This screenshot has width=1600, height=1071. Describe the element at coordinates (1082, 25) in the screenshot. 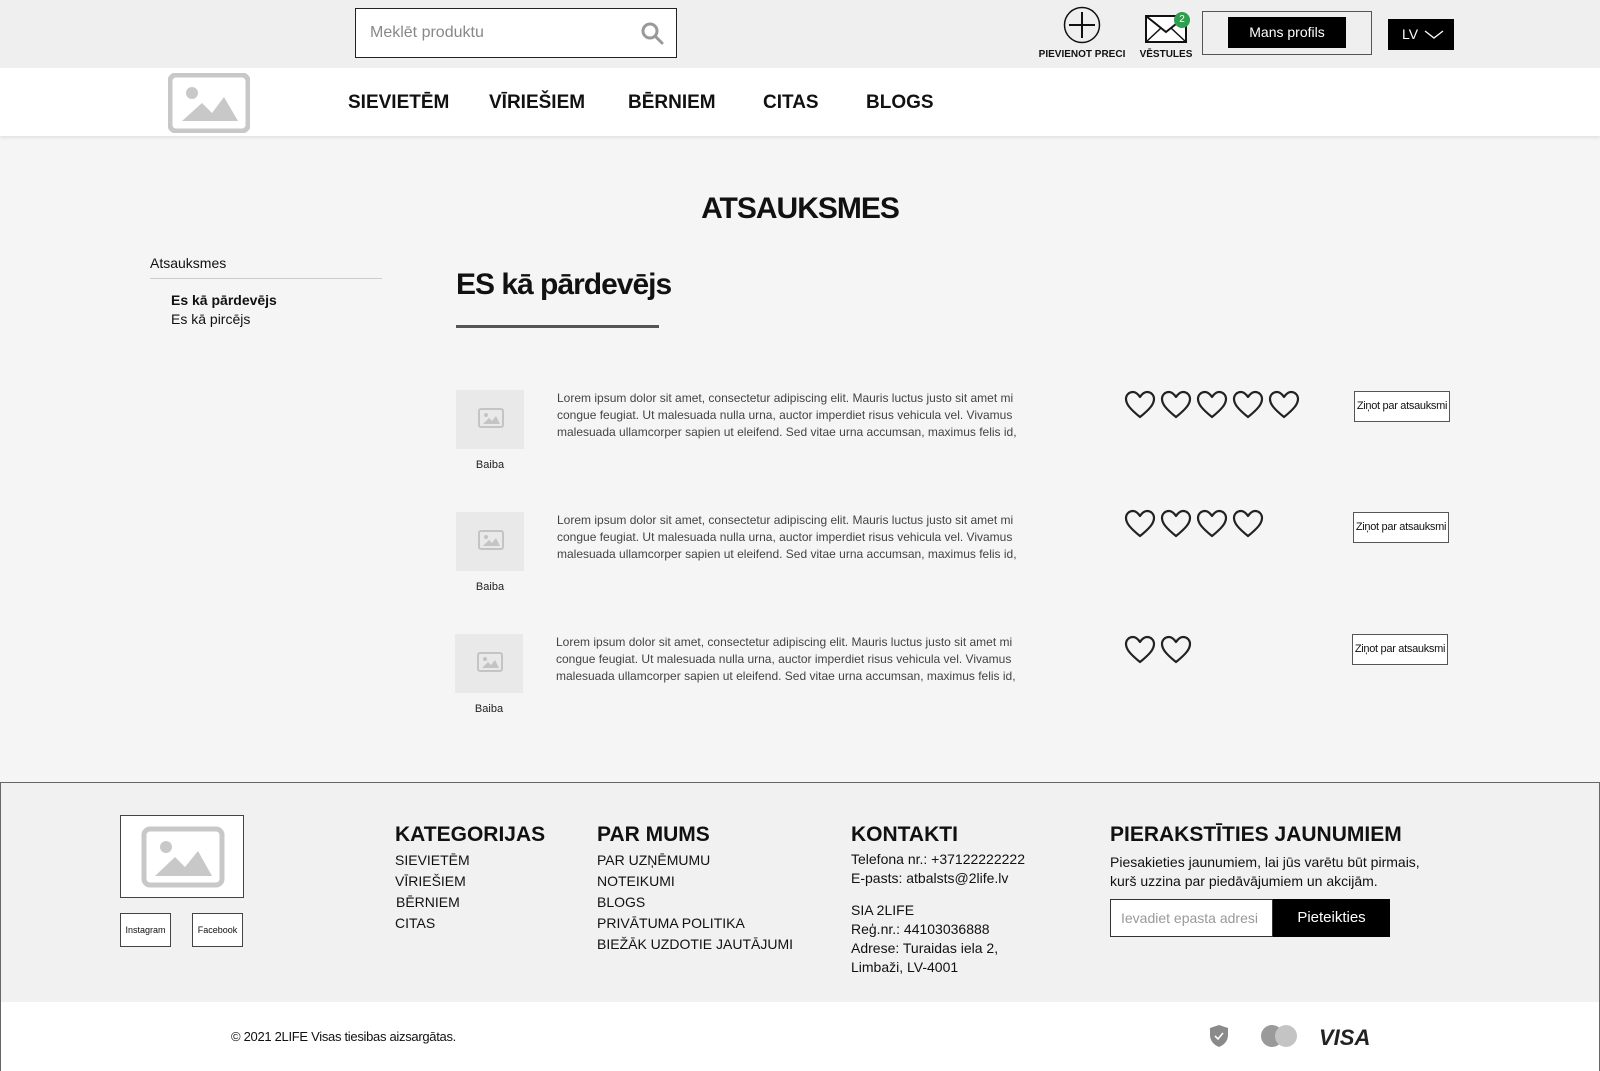

I see `plus-circle-icon` at that location.